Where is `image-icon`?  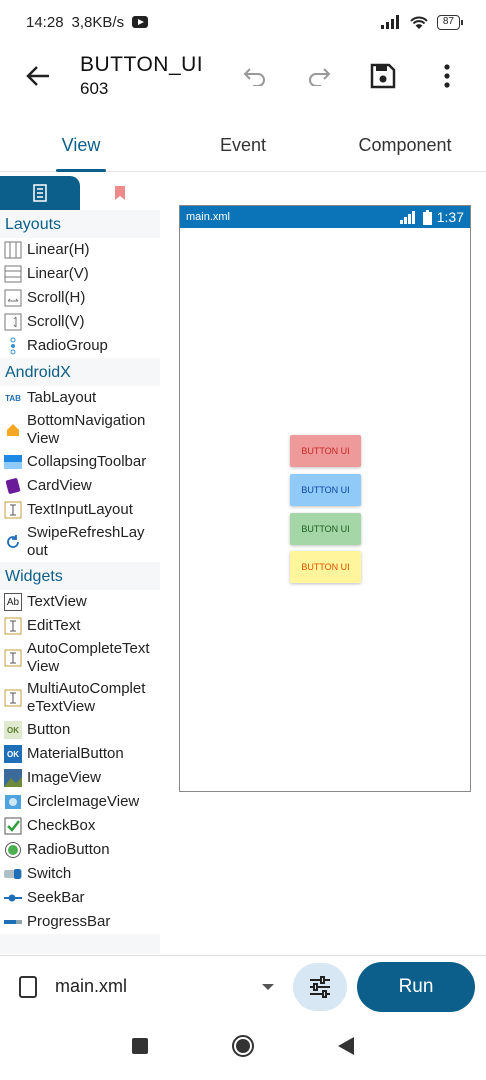 image-icon is located at coordinates (13, 778).